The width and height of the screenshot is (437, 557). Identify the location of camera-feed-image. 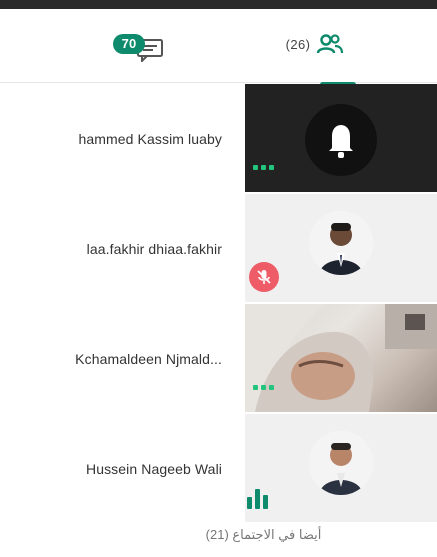
(341, 358).